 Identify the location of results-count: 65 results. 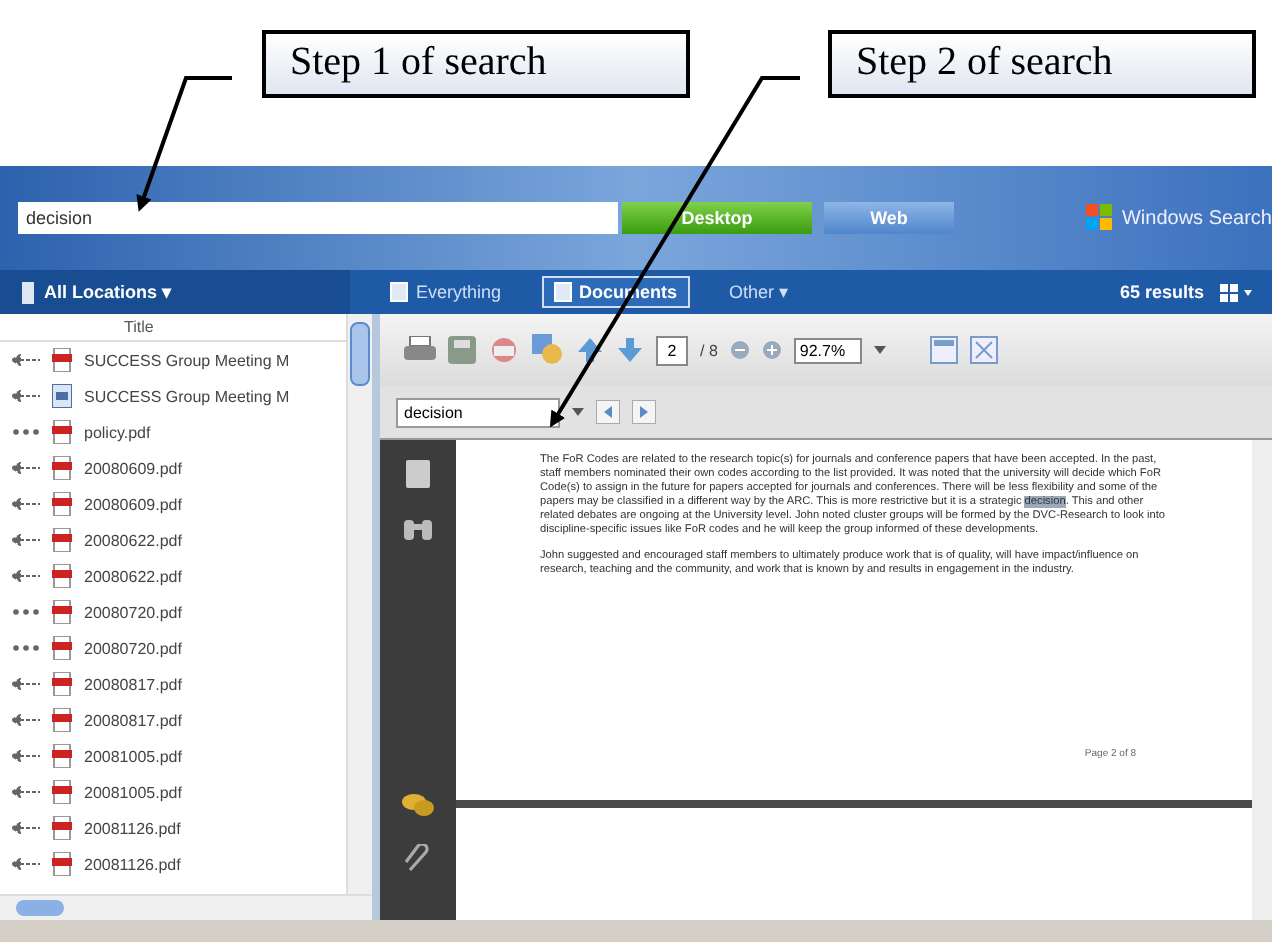
(1161, 292).